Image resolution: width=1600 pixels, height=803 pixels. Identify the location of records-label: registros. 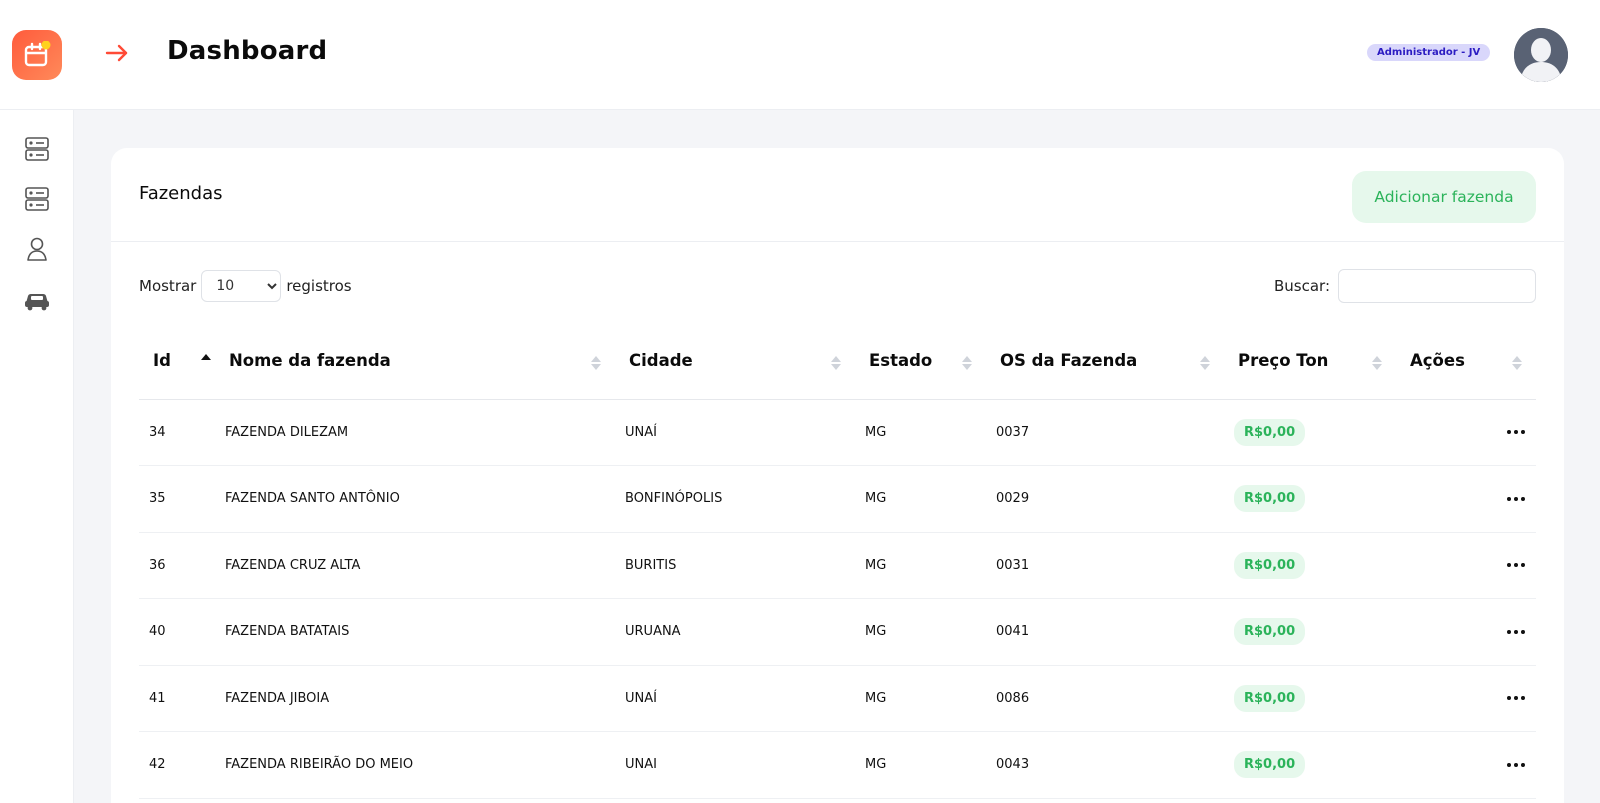
(319, 286).